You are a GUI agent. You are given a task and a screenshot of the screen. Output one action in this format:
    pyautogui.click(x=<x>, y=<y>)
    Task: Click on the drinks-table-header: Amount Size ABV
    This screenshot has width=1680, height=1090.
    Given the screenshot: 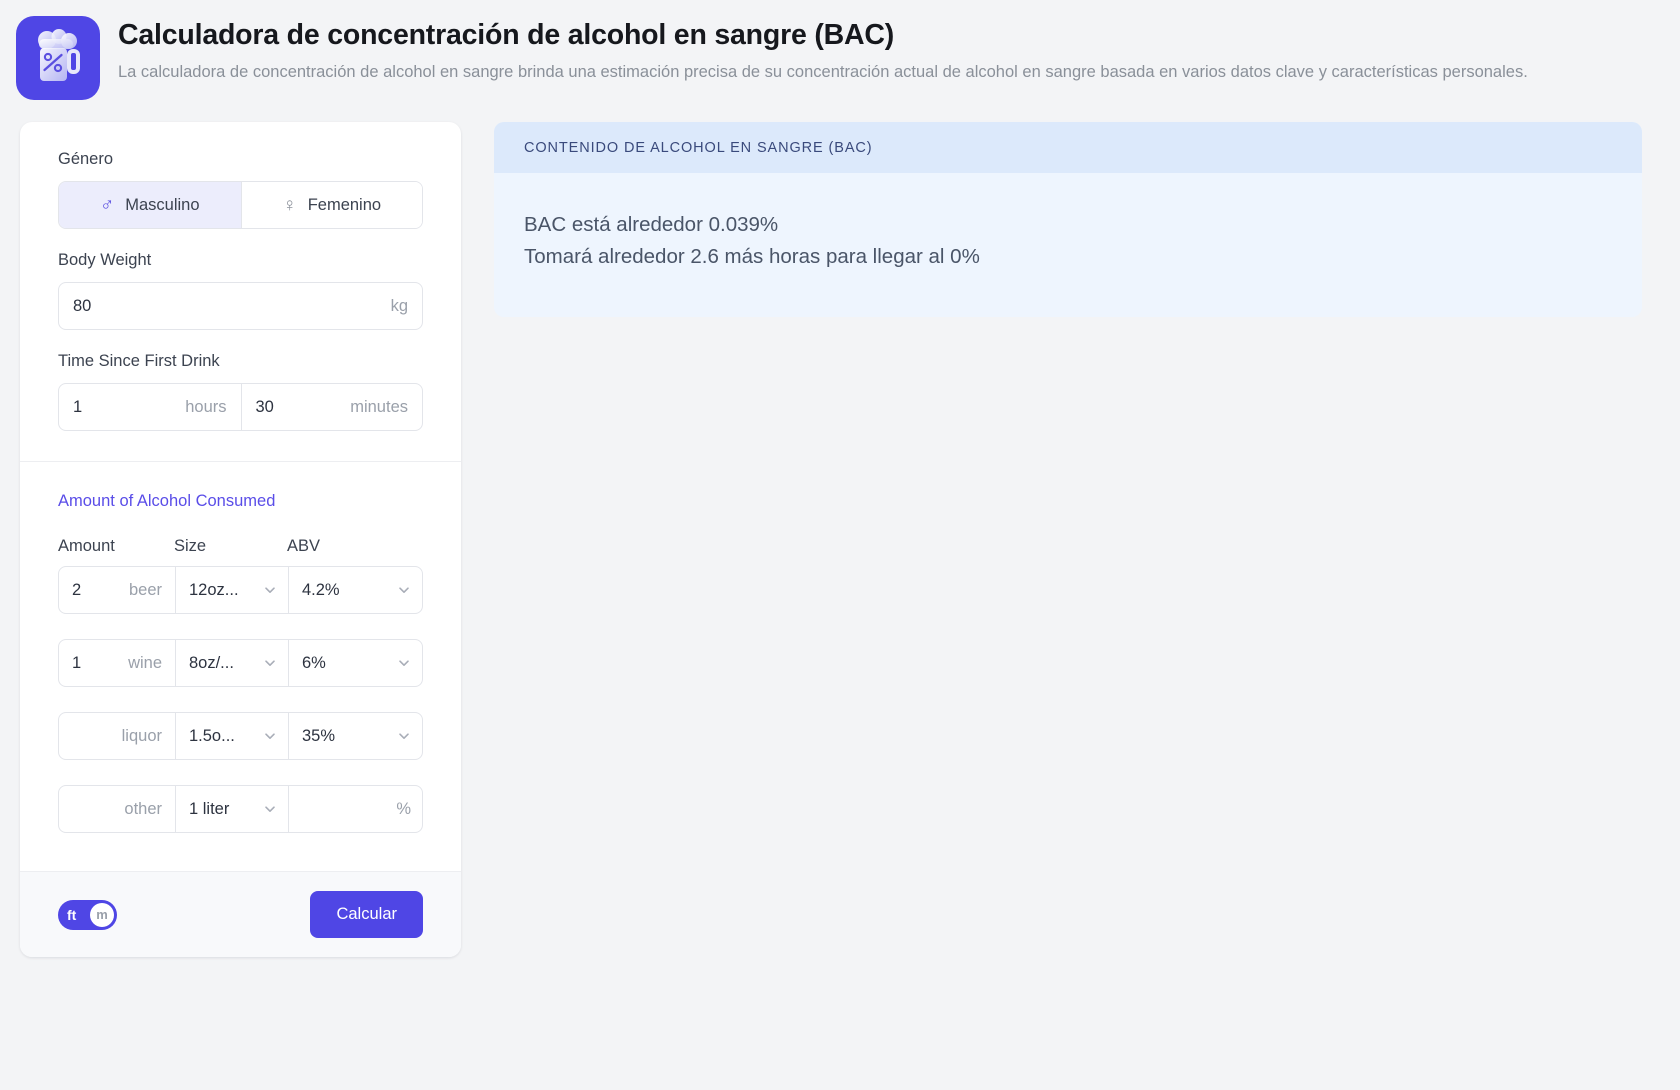 What is the action you would take?
    pyautogui.click(x=240, y=546)
    